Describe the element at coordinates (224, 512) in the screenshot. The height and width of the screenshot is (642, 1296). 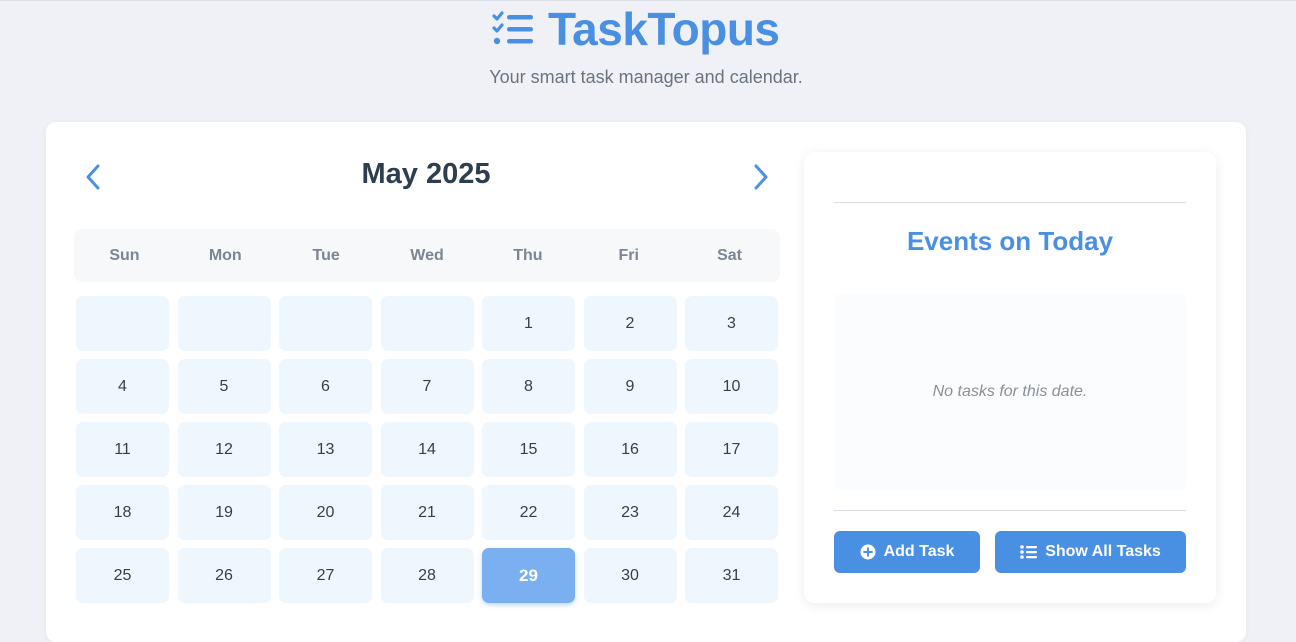
I see `calendar-day: 19` at that location.